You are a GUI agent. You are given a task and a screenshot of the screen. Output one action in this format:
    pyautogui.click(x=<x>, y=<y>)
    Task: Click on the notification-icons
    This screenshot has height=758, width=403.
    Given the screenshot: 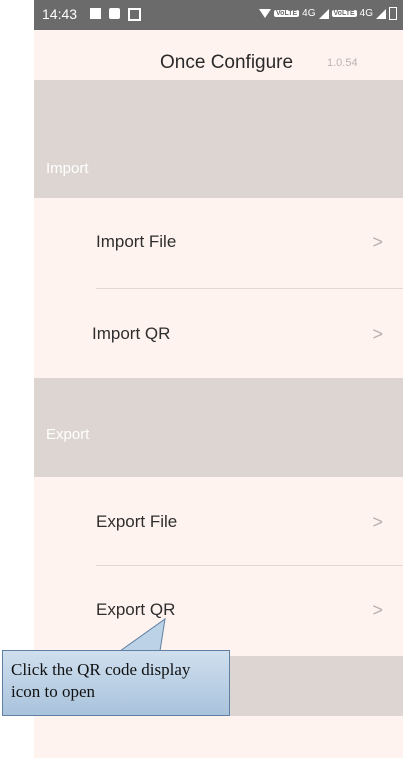 What is the action you would take?
    pyautogui.click(x=115, y=14)
    